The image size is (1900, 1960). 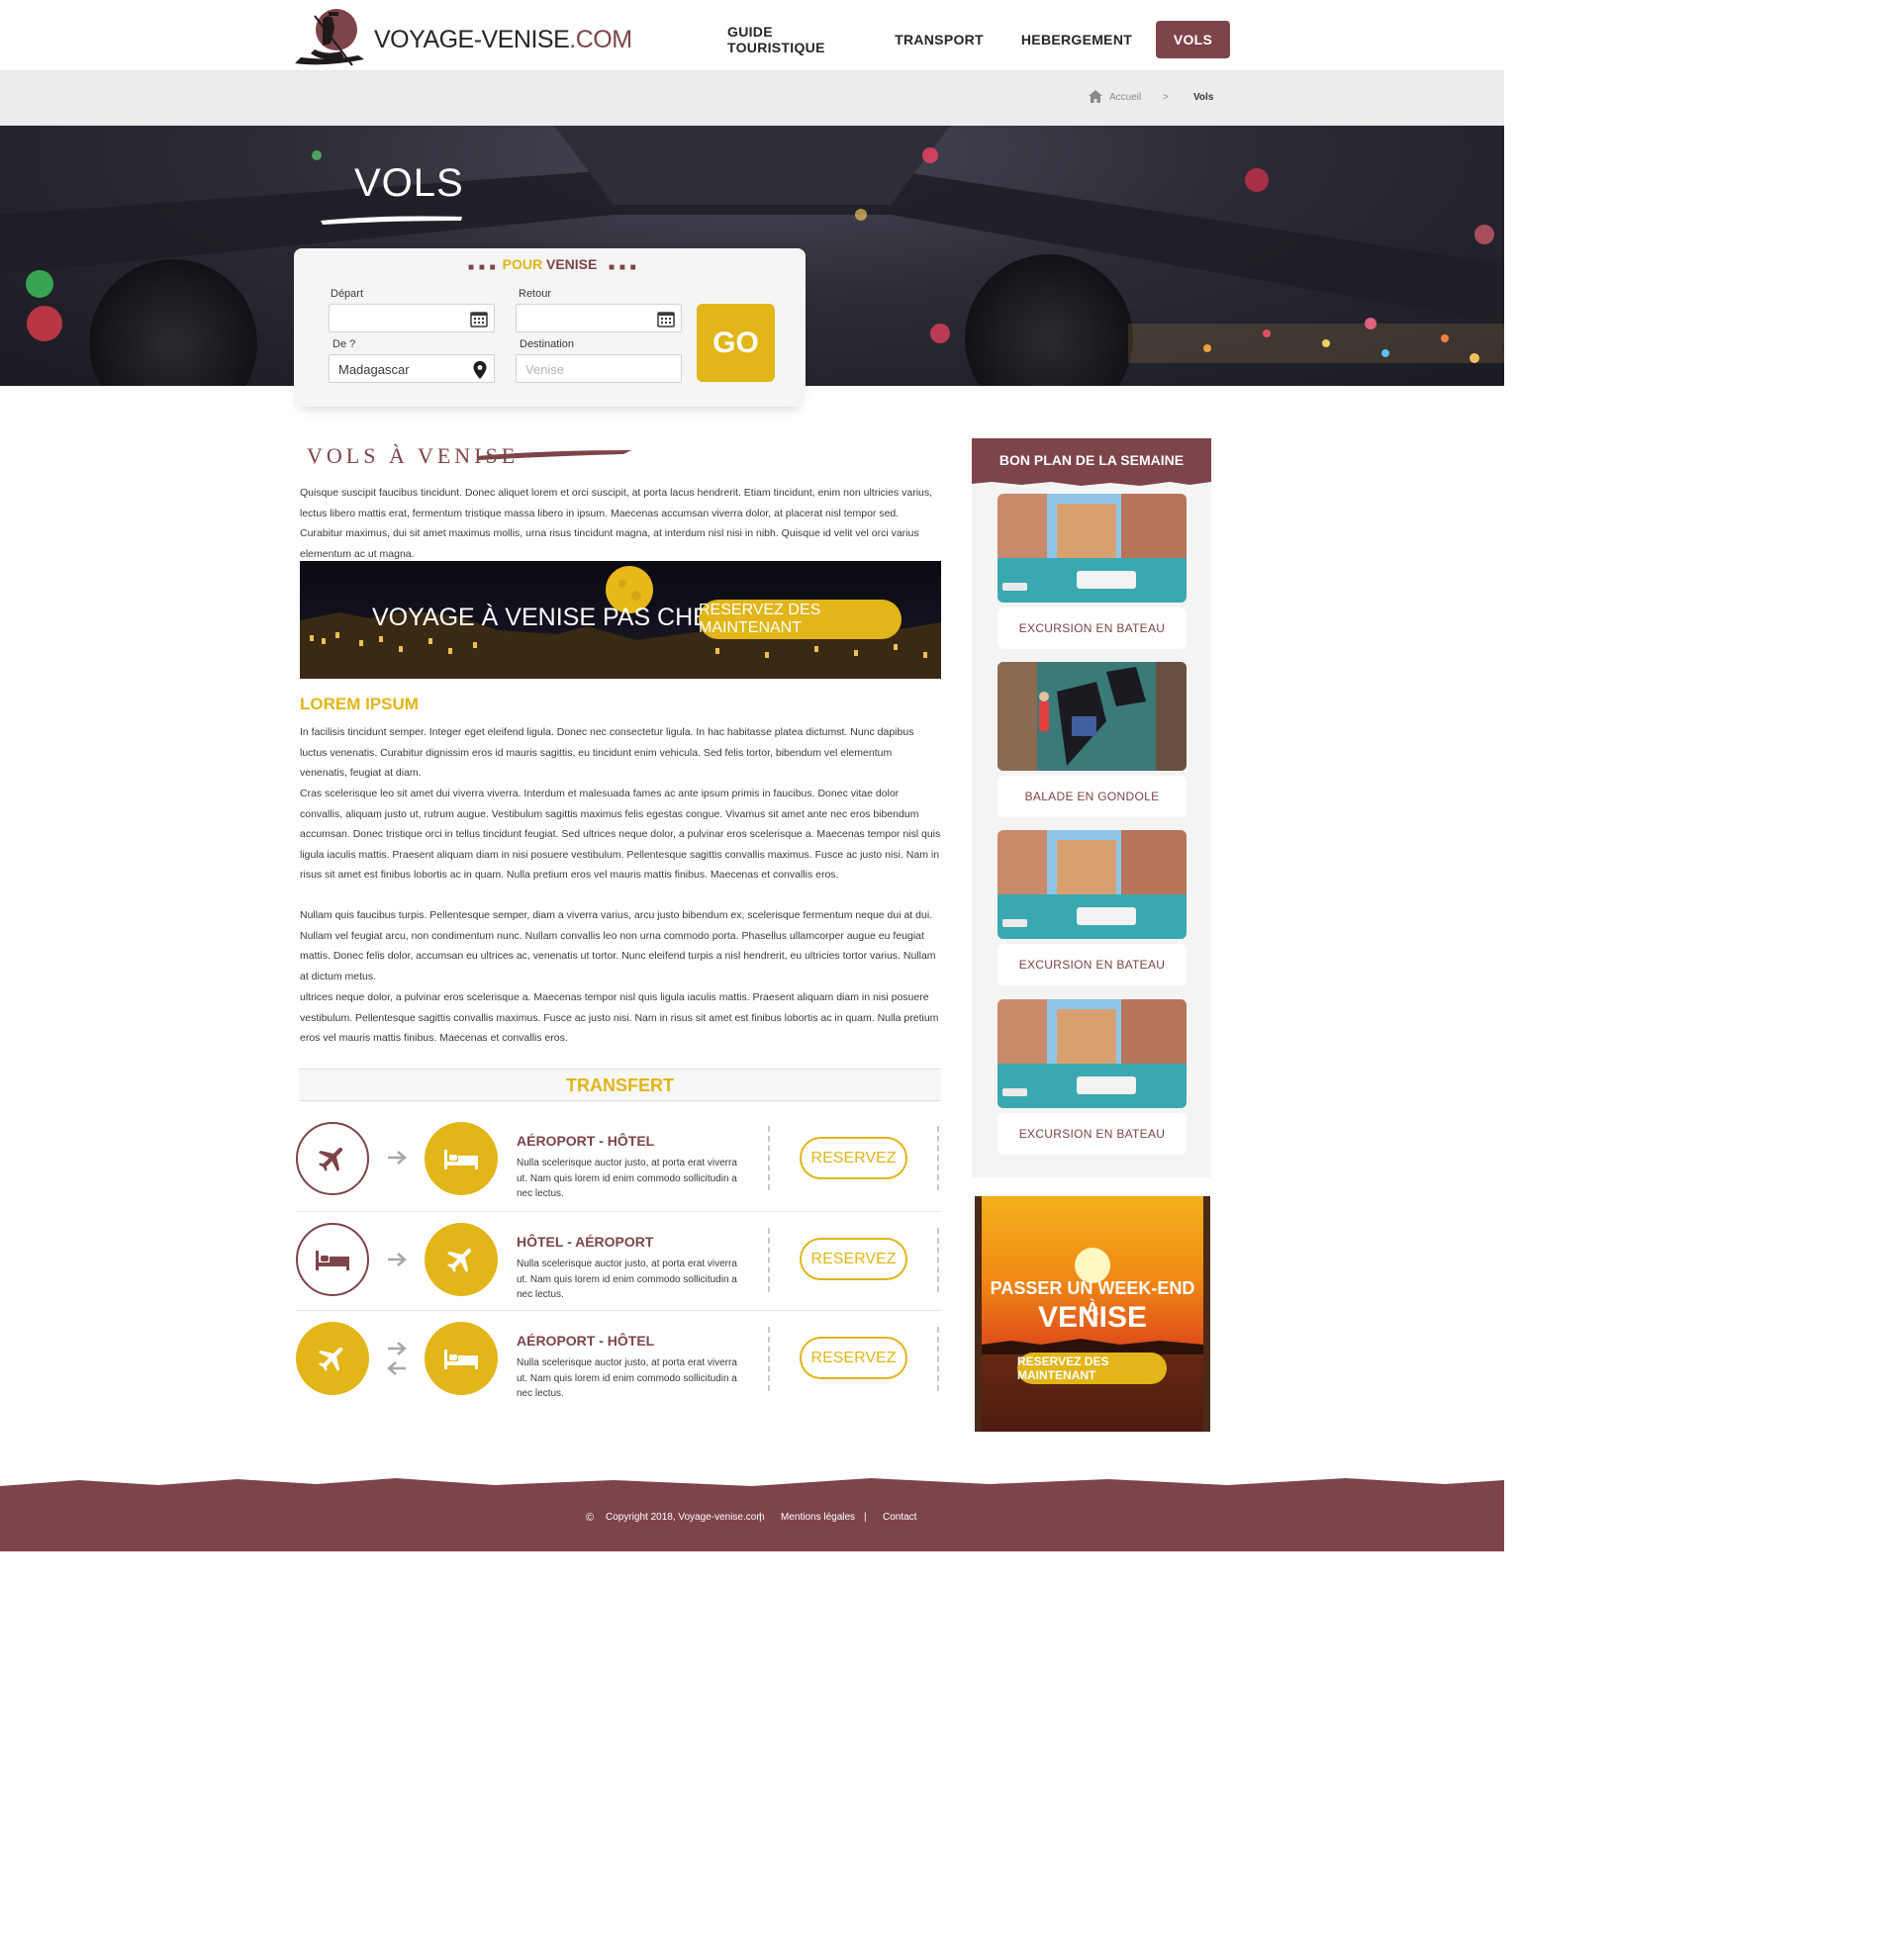 What do you see at coordinates (599, 368) in the screenshot?
I see `destination-input: Venise` at bounding box center [599, 368].